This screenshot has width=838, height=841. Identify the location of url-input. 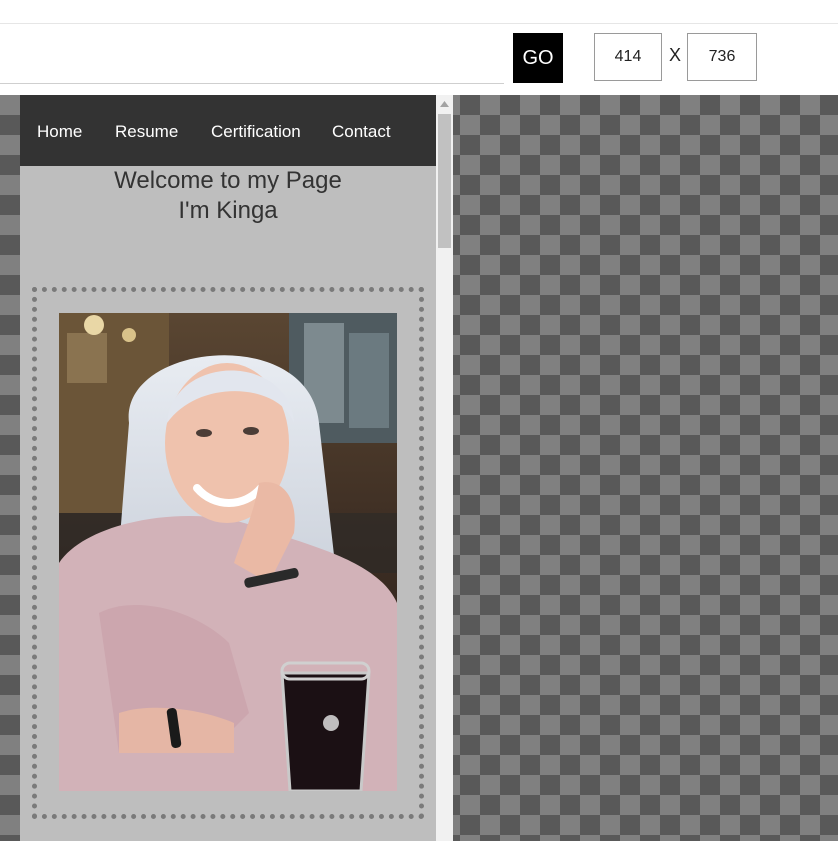
(252, 54).